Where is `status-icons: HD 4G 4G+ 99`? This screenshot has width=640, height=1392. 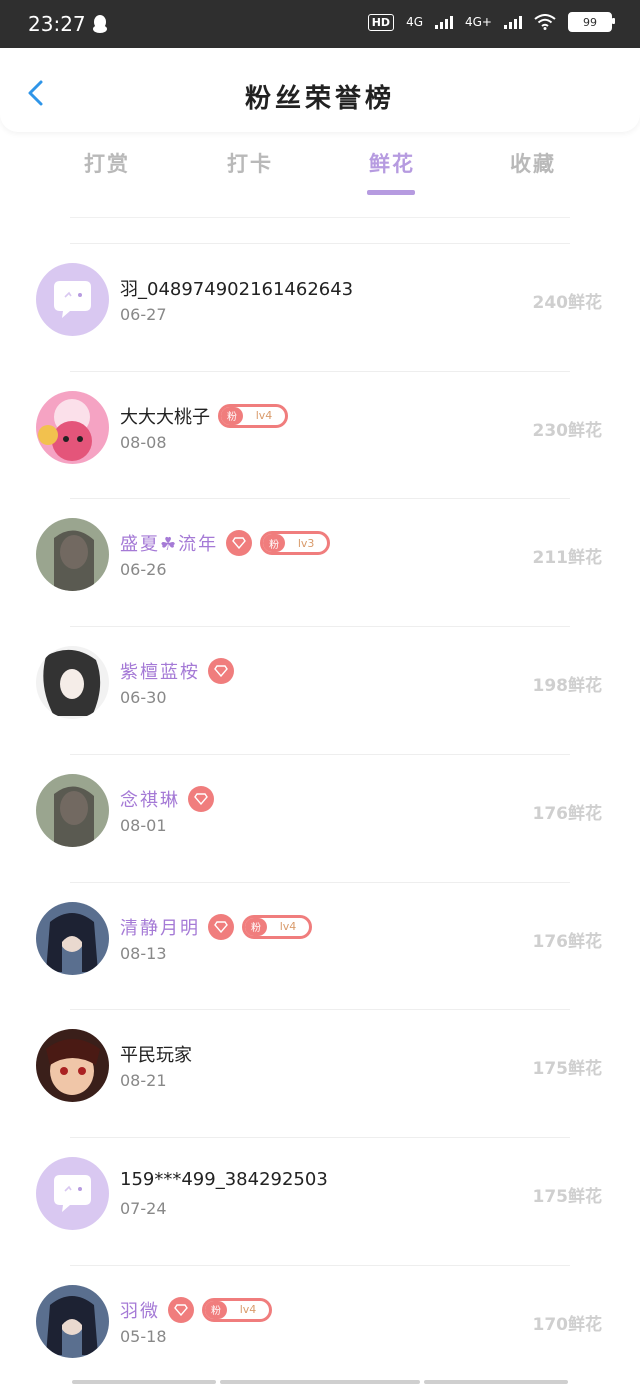
status-icons: HD 4G 4G+ 99 is located at coordinates (491, 22).